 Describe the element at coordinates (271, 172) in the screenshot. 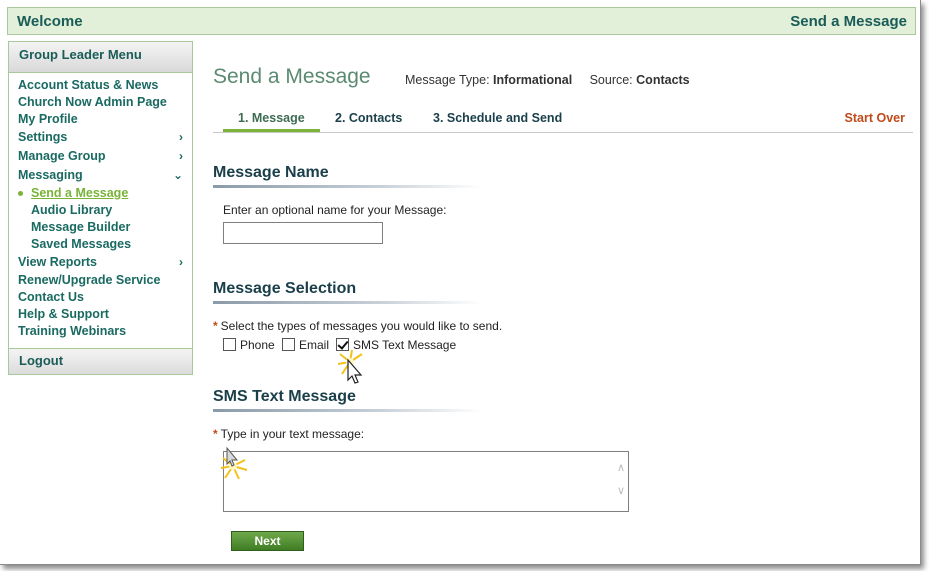

I see `section-heading-text: Message Name` at that location.